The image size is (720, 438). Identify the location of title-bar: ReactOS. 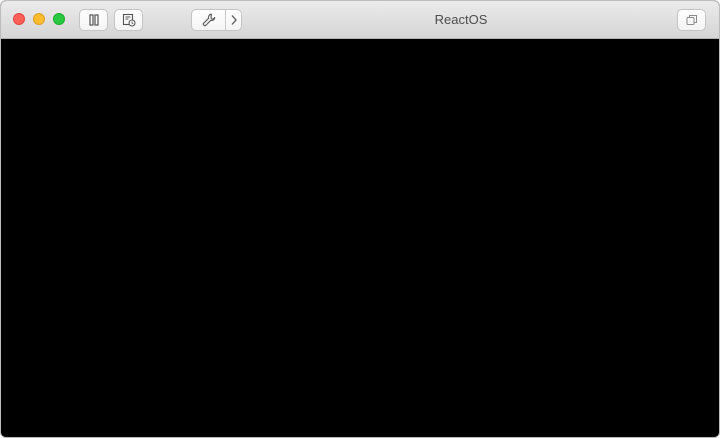
(360, 20).